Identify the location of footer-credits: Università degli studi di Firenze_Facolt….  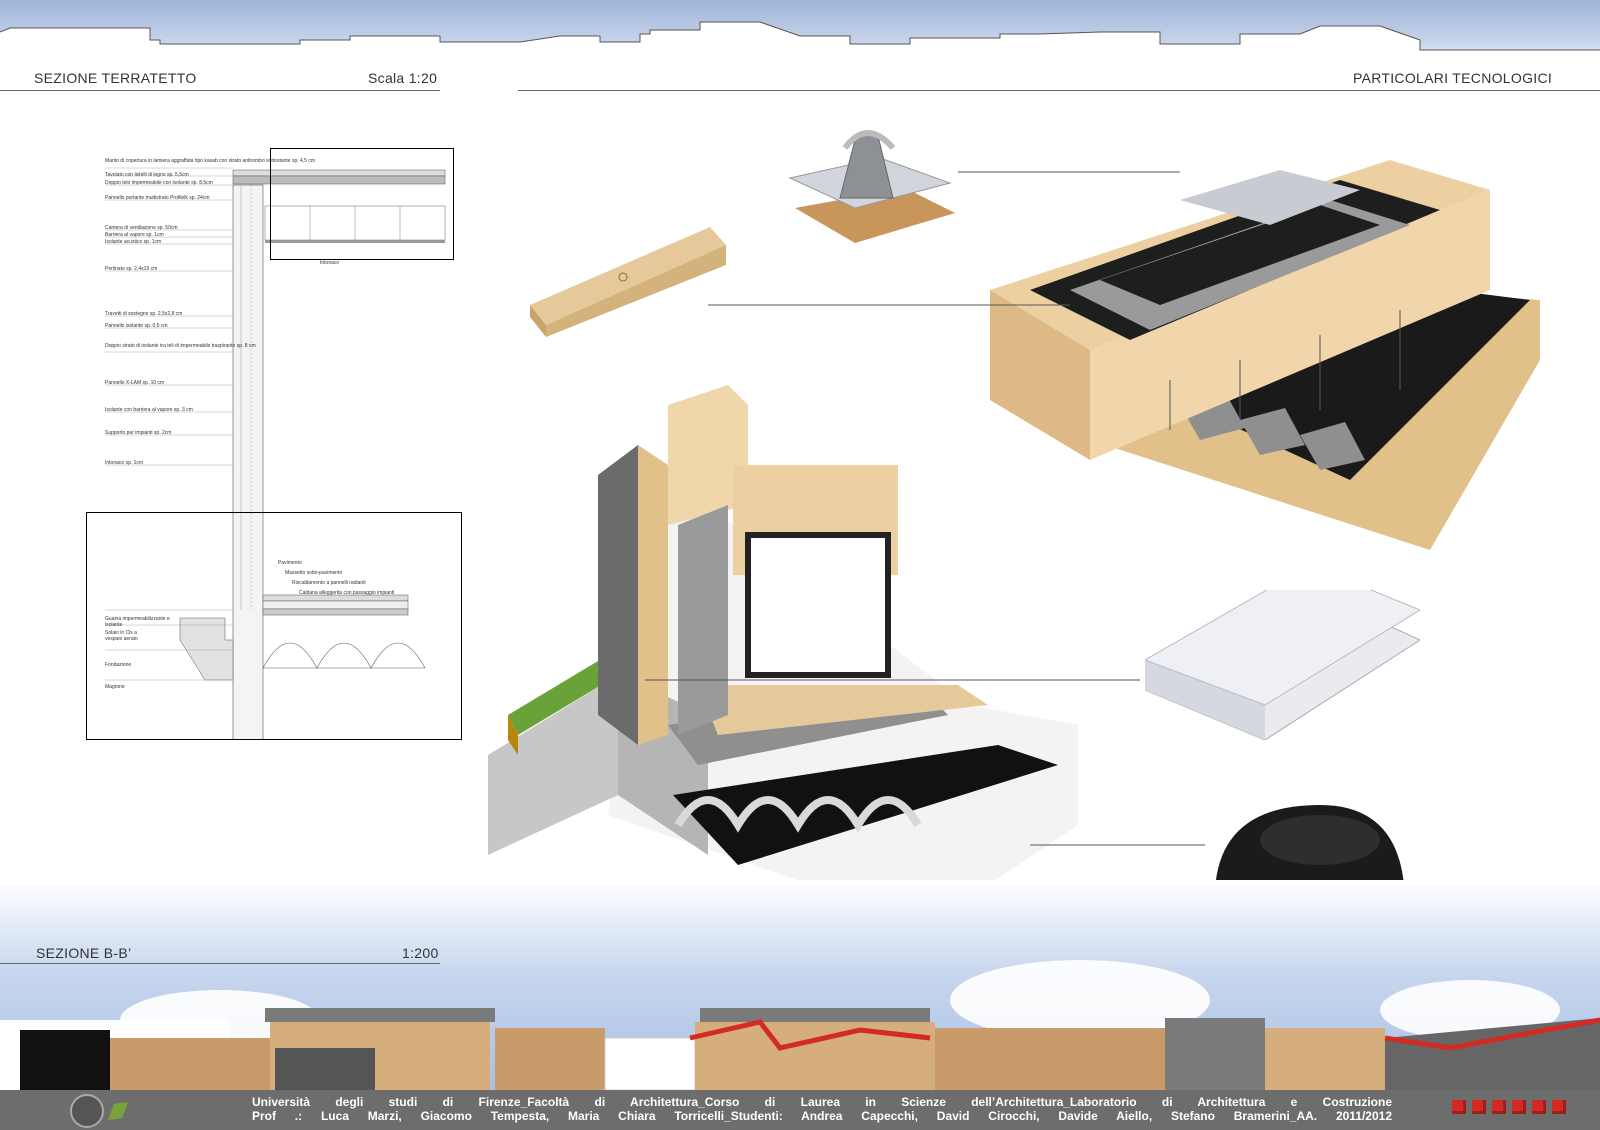
(822, 1109).